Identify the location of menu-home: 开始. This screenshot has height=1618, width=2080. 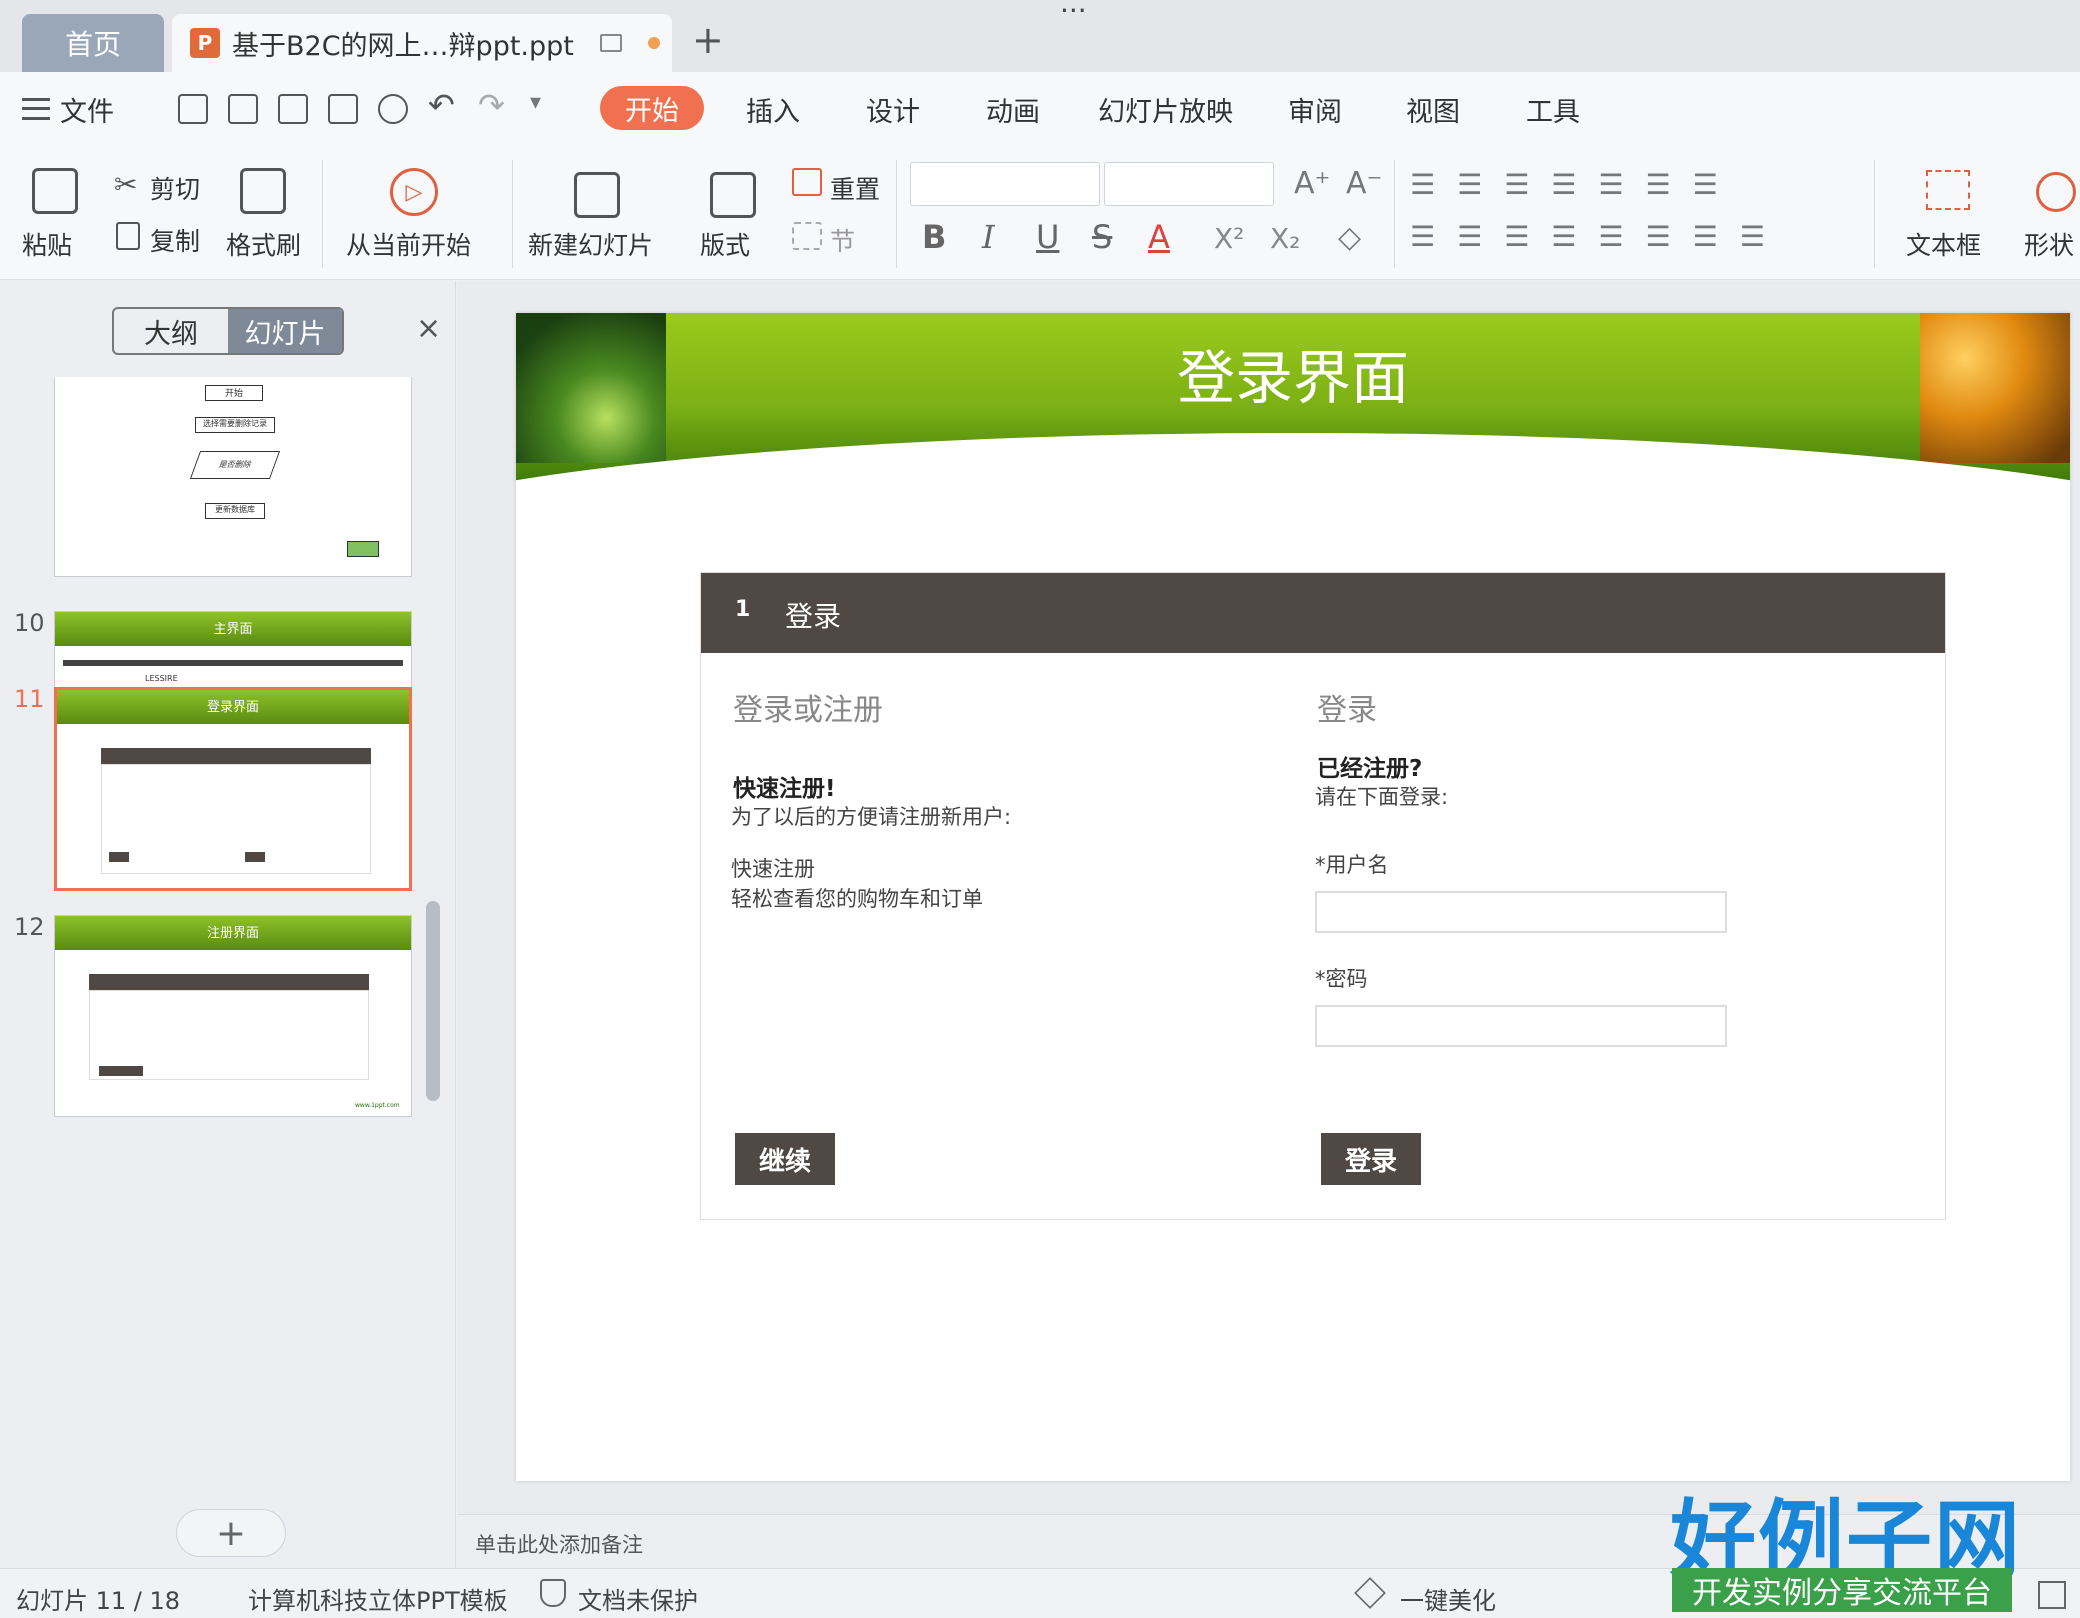
(652, 108).